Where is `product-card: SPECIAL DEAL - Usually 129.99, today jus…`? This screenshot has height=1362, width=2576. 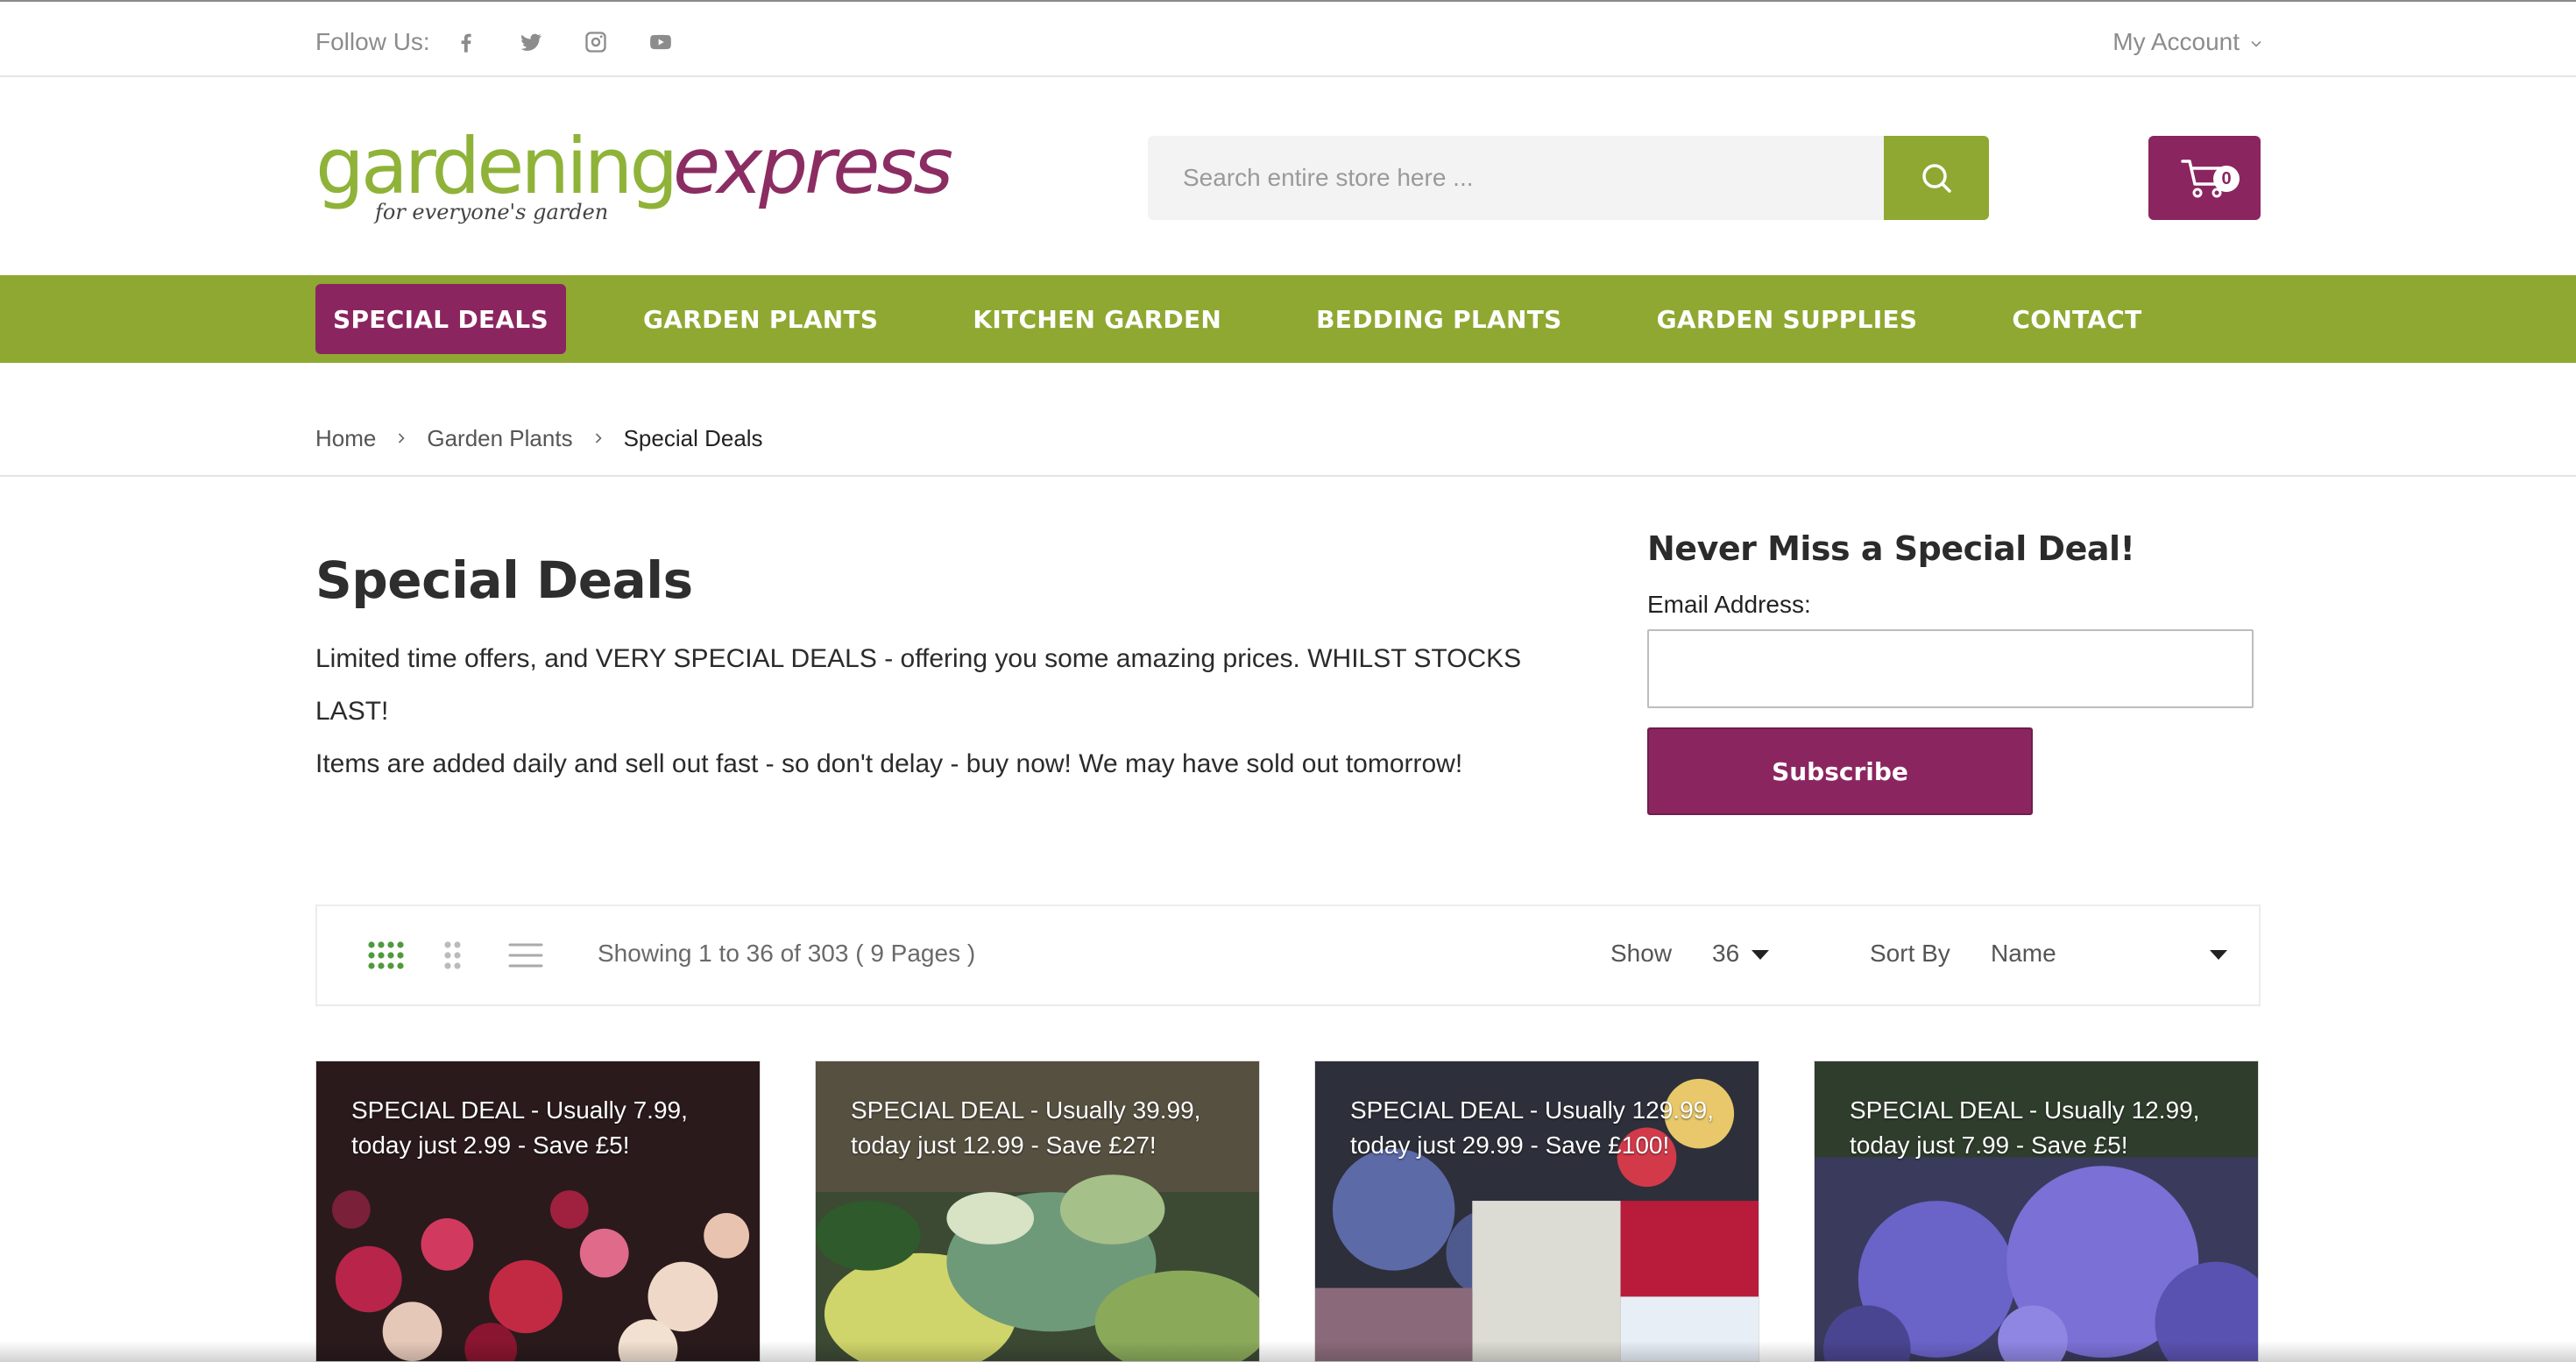
product-card: SPECIAL DEAL - Usually 129.99, today jus… is located at coordinates (1536, 1211).